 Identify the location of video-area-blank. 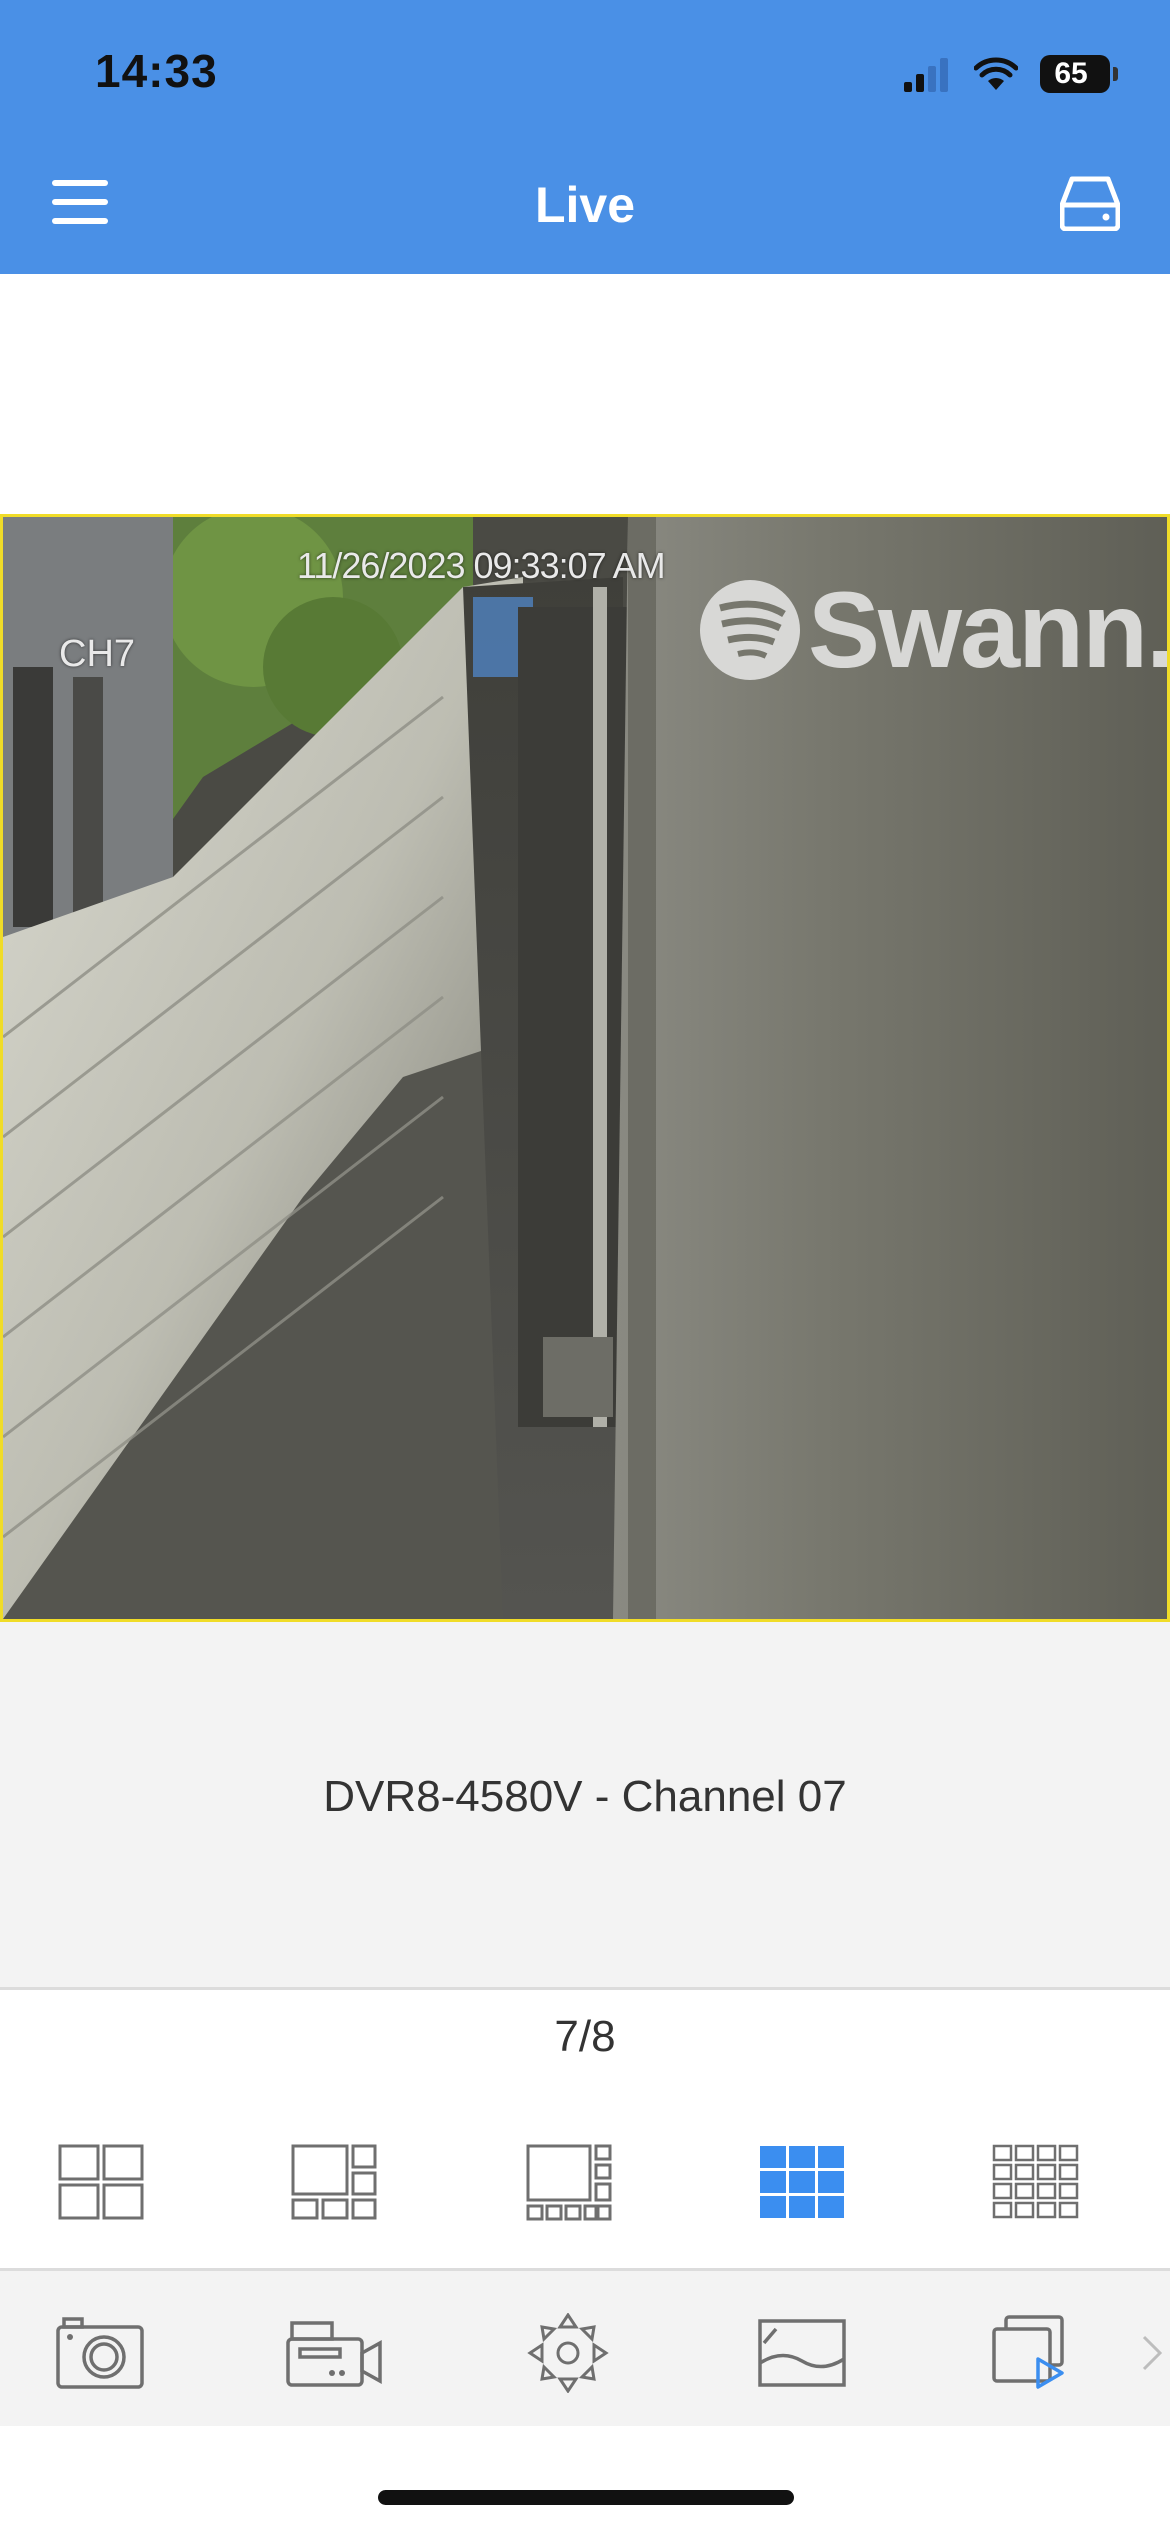
(585, 394).